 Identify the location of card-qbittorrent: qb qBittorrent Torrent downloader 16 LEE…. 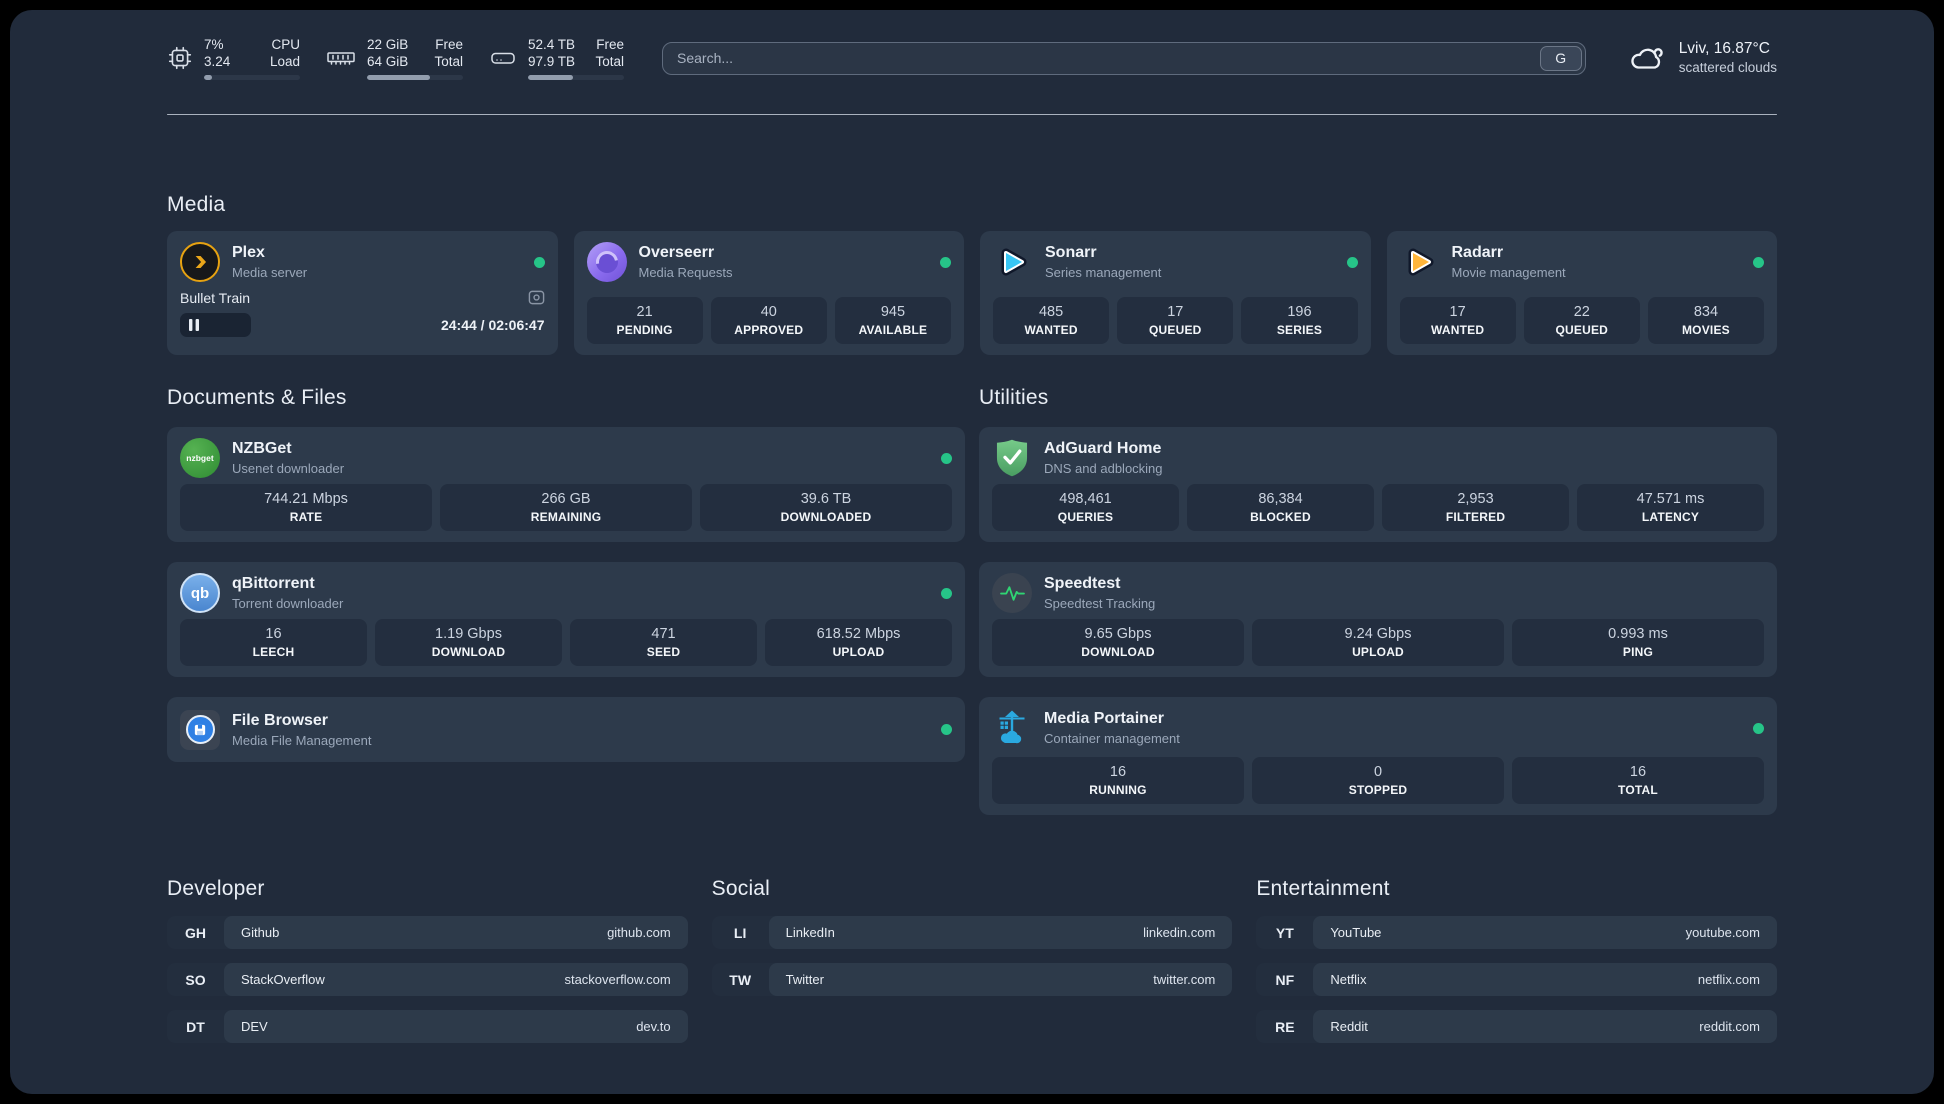
(566, 619).